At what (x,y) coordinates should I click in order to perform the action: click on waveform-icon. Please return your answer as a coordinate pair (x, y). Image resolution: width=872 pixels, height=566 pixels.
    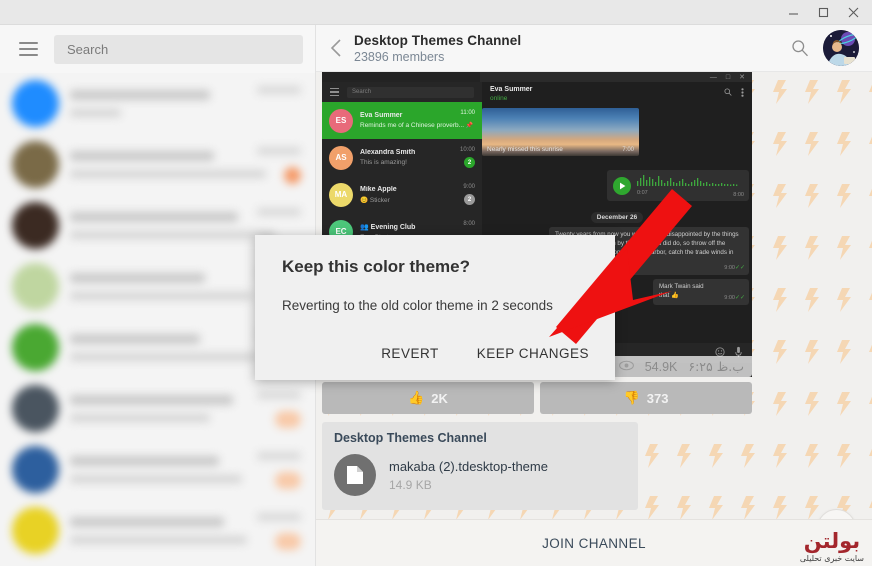
    Looking at the image, I should click on (687, 180).